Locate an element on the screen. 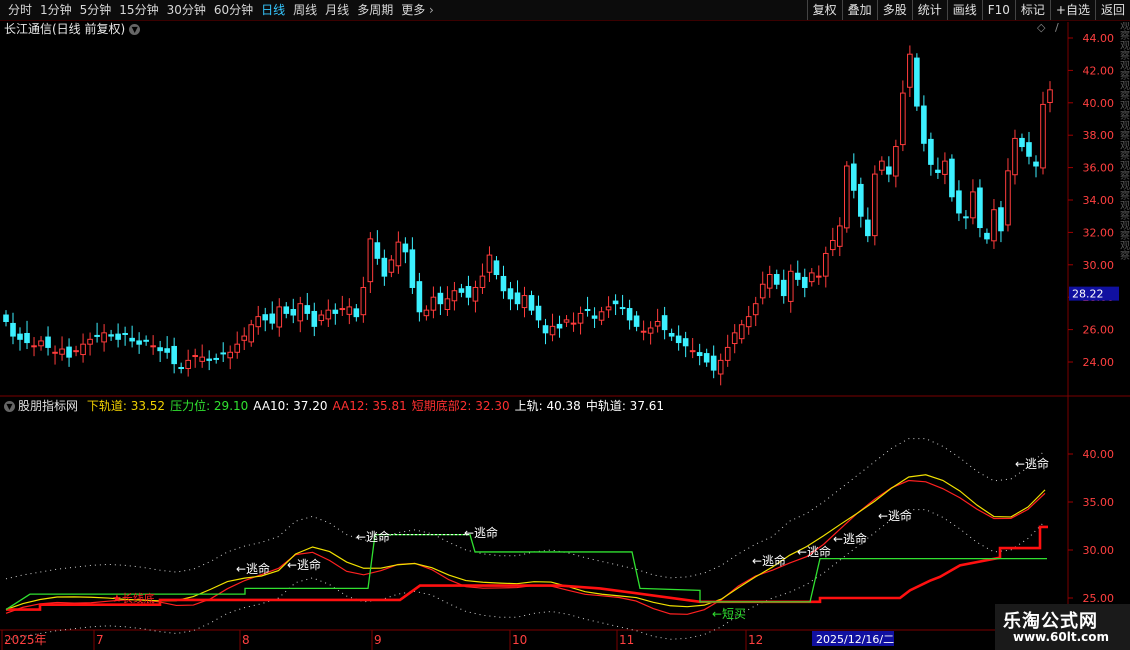 This screenshot has width=1130, height=650. time-label: 9 is located at coordinates (378, 640).